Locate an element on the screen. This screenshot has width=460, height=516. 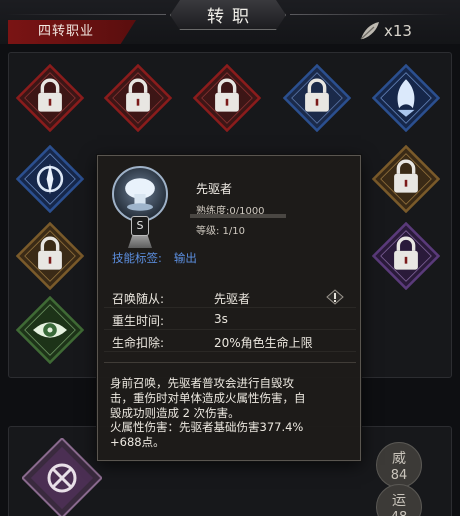
stat-value: 84 is located at coordinates (399, 475).